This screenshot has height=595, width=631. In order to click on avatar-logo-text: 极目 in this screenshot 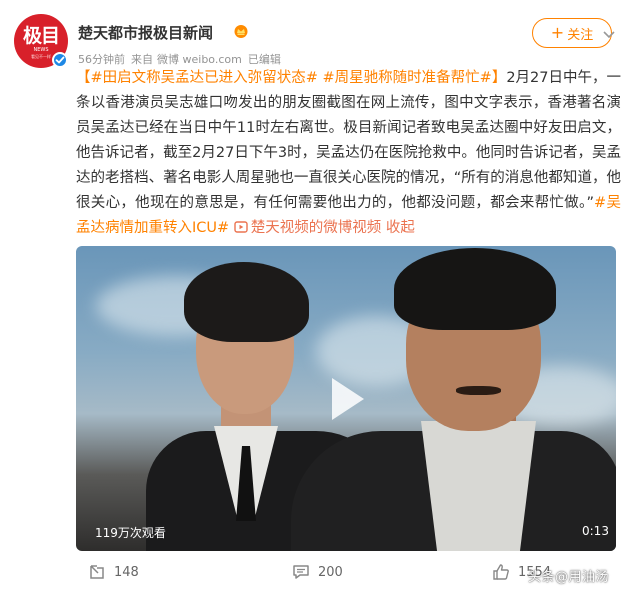, I will do `click(41, 36)`.